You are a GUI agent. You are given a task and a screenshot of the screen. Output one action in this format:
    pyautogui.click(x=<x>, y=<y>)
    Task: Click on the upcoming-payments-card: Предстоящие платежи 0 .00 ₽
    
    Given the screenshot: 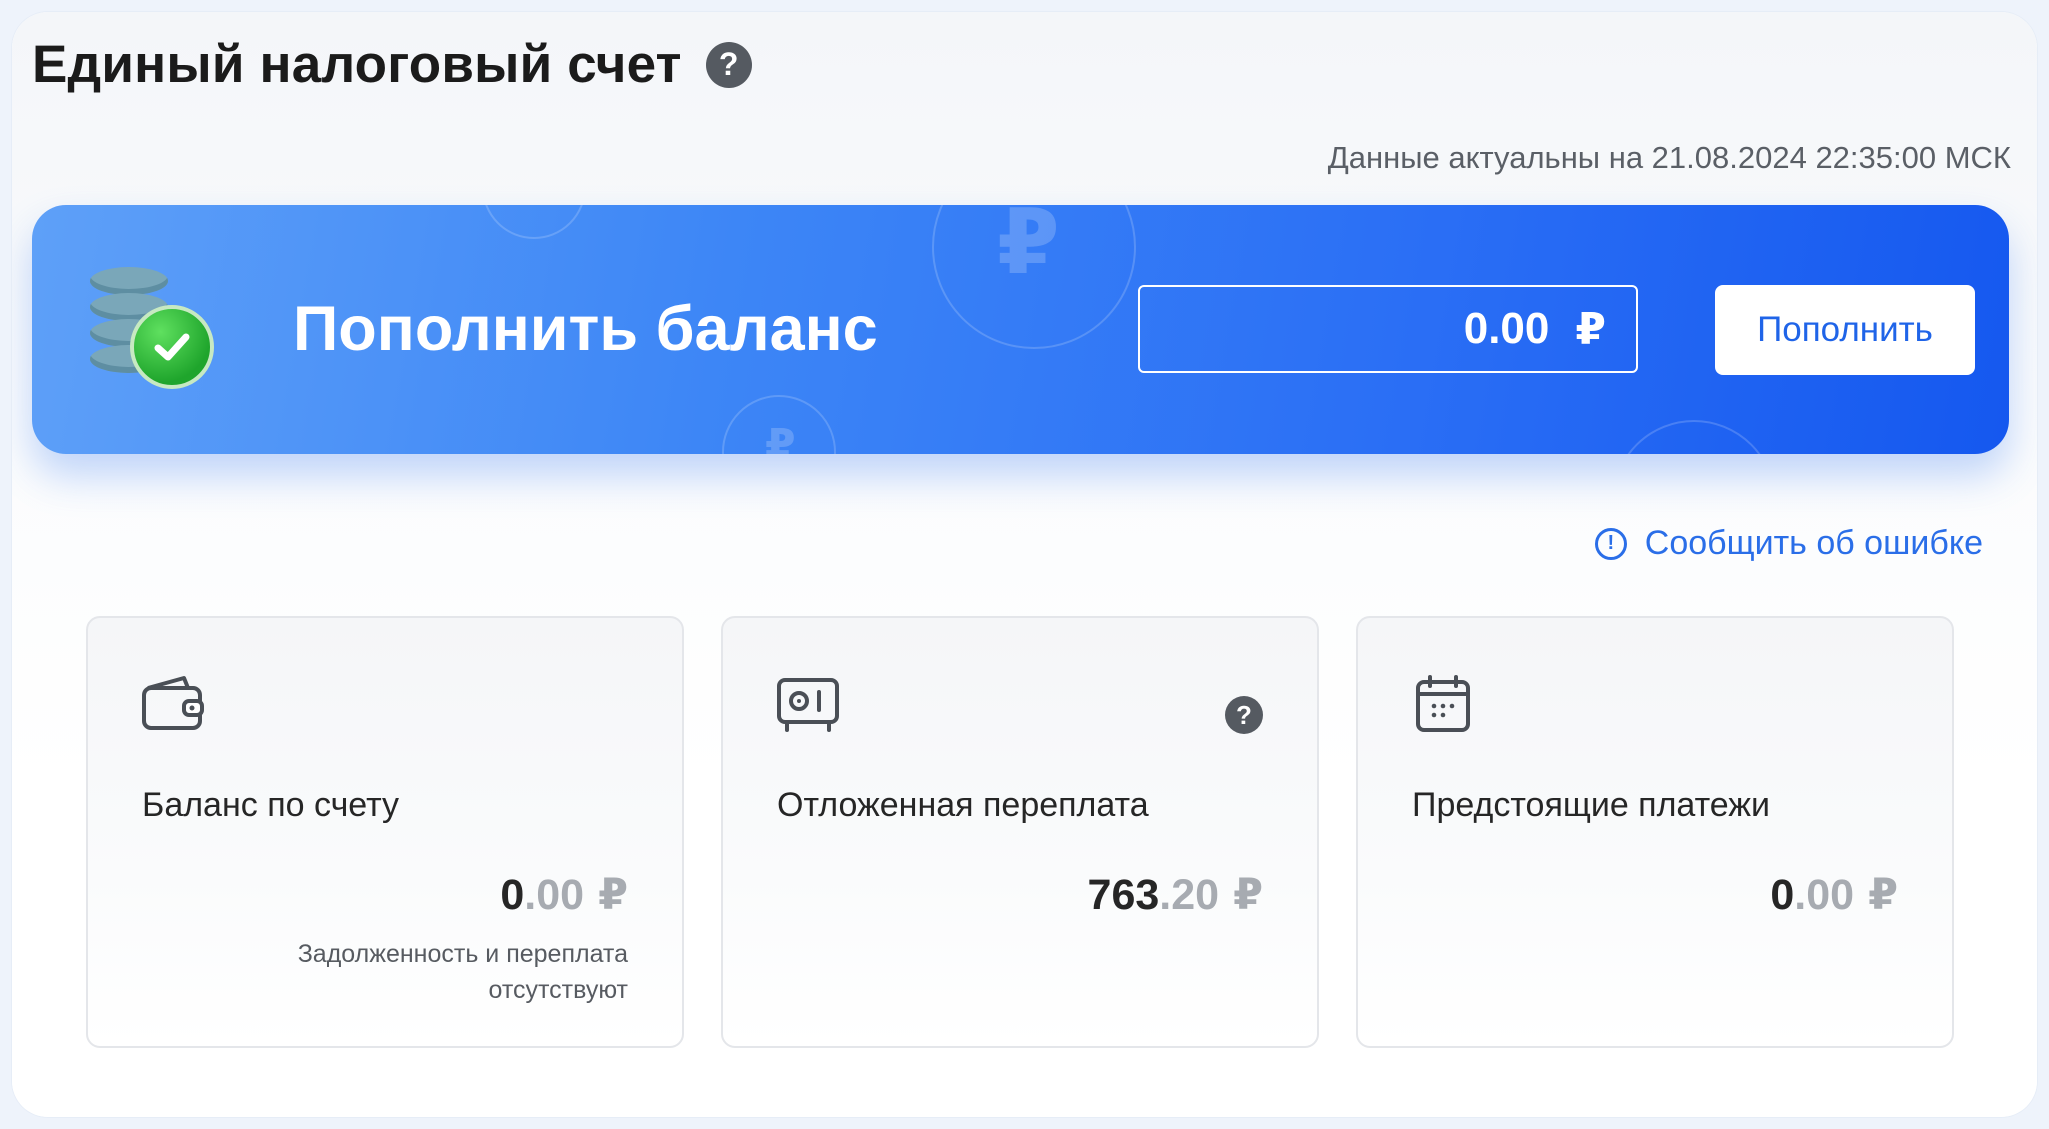 What is the action you would take?
    pyautogui.click(x=1655, y=832)
    